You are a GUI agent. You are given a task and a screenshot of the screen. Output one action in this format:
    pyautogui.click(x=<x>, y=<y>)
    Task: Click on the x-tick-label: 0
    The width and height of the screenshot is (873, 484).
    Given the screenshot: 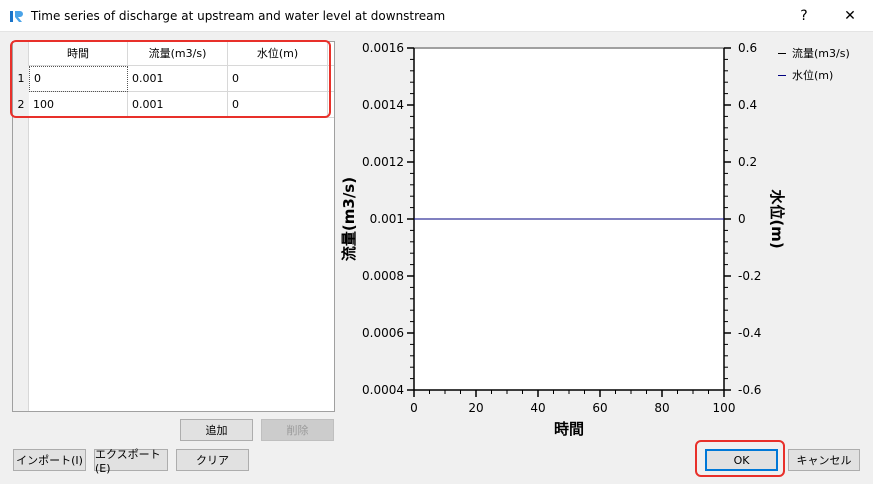 What is the action you would take?
    pyautogui.click(x=414, y=408)
    